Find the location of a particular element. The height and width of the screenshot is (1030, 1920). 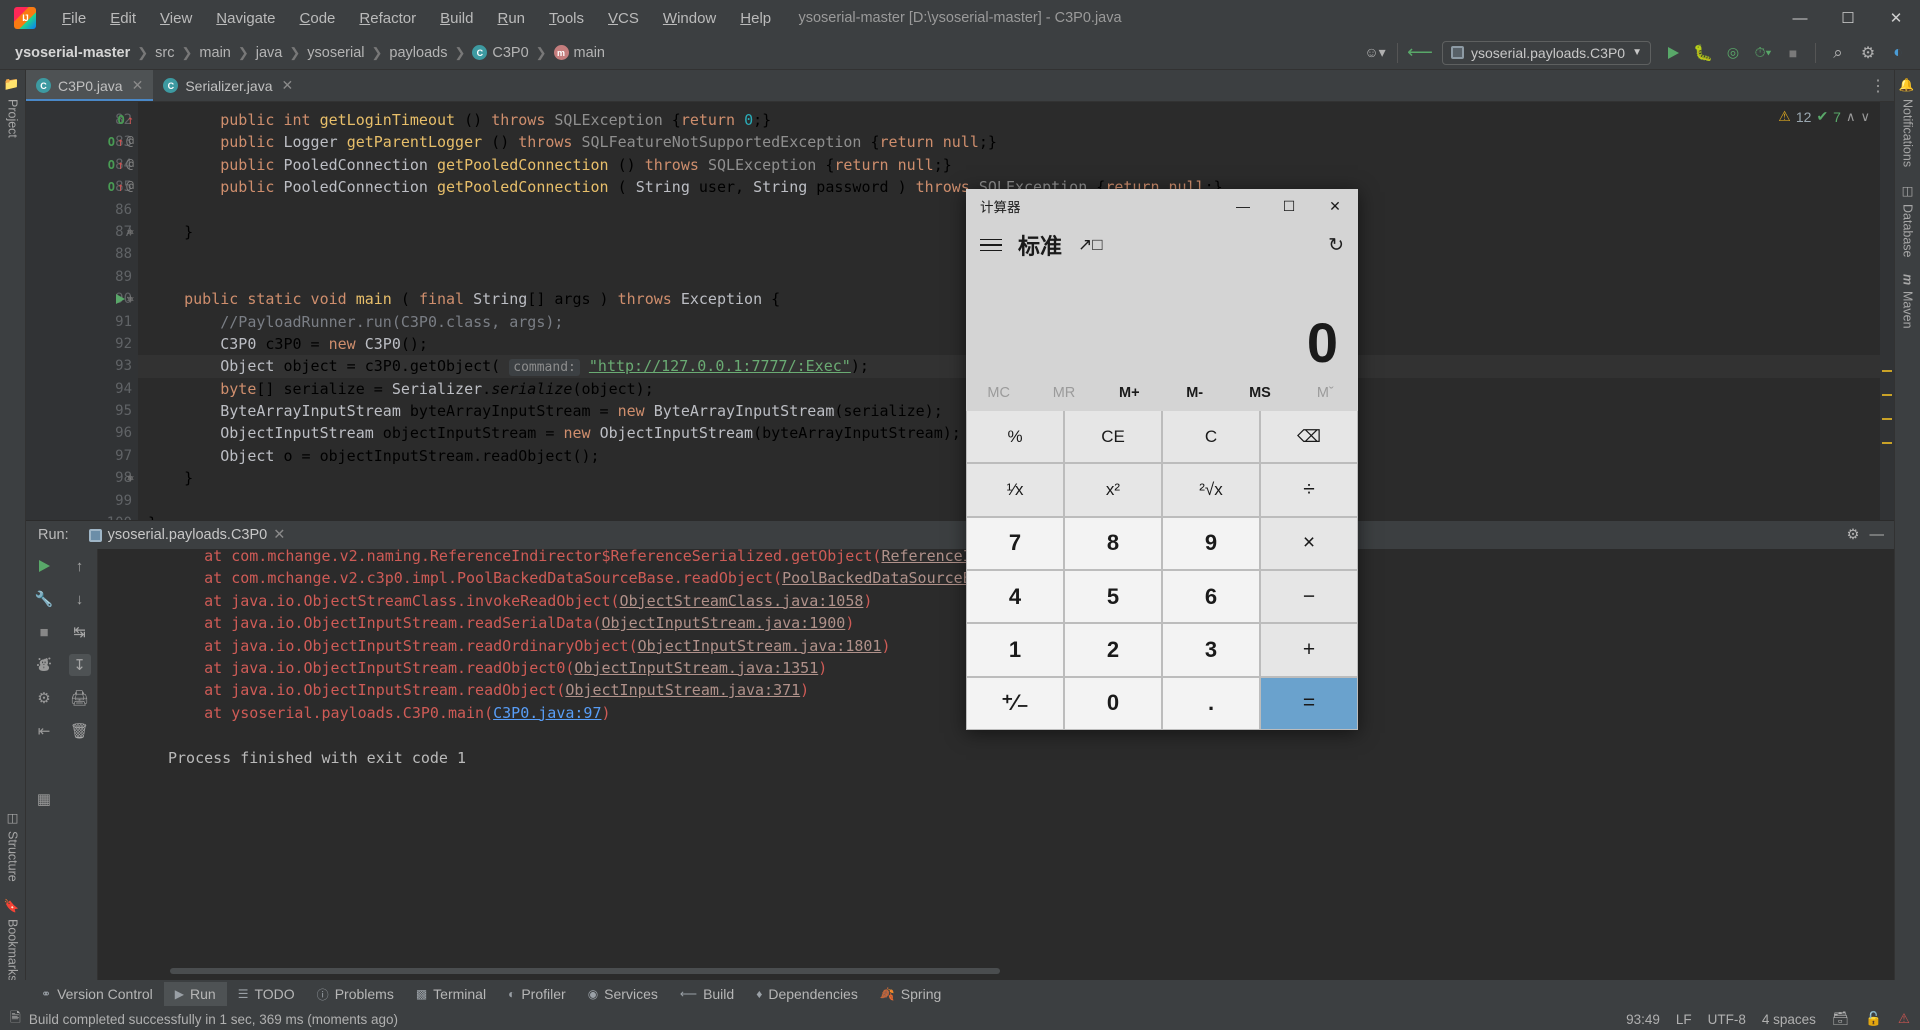

calc-key-2: 2 is located at coordinates (1113, 650).